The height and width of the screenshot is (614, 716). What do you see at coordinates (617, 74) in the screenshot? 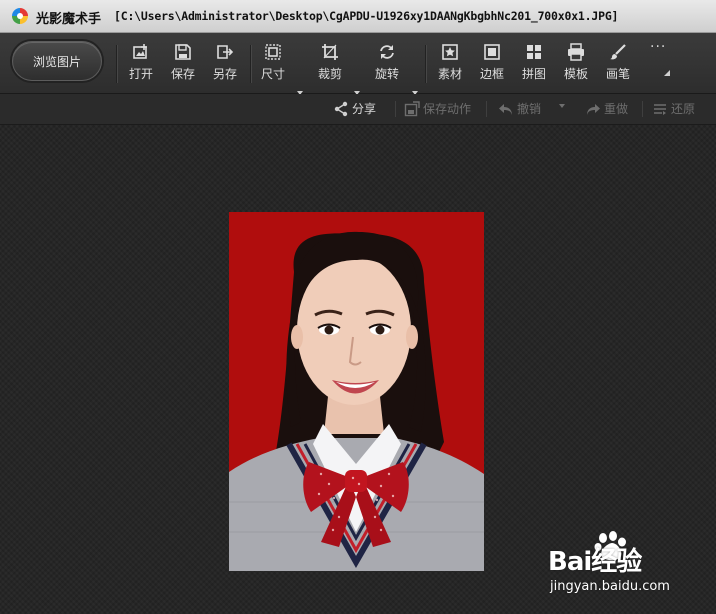
I see `brush-label: 画笔` at bounding box center [617, 74].